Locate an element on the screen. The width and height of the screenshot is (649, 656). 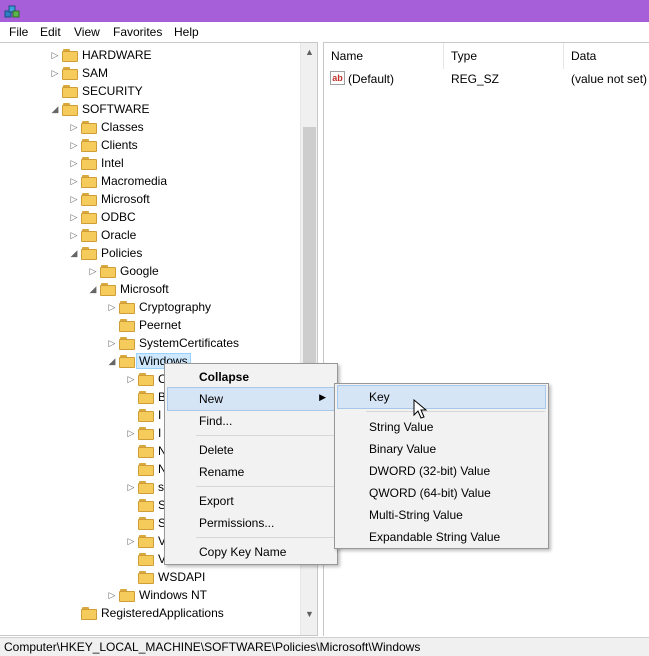
menu-file: File is located at coordinates (18, 32).